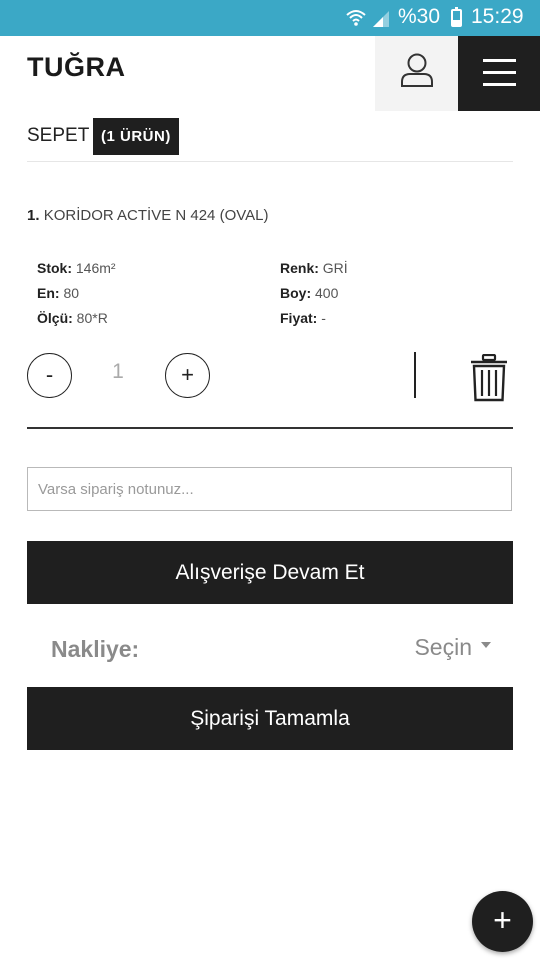  What do you see at coordinates (270, 18) in the screenshot?
I see `status-bar: %30 15:29` at bounding box center [270, 18].